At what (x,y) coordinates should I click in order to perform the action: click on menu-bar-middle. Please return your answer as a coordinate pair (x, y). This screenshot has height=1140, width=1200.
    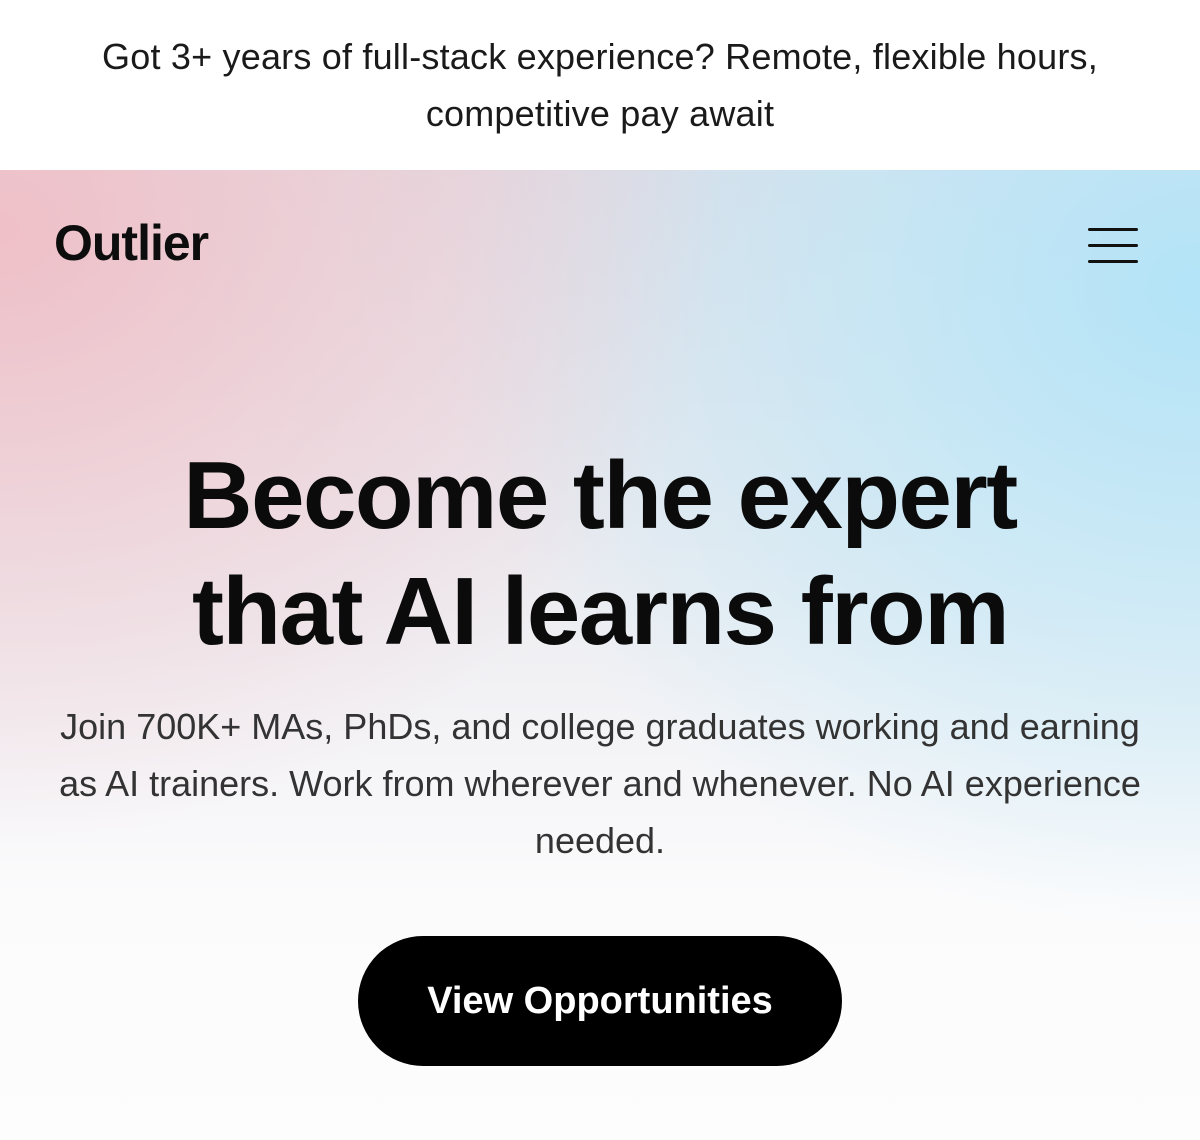
    Looking at the image, I should click on (1113, 245).